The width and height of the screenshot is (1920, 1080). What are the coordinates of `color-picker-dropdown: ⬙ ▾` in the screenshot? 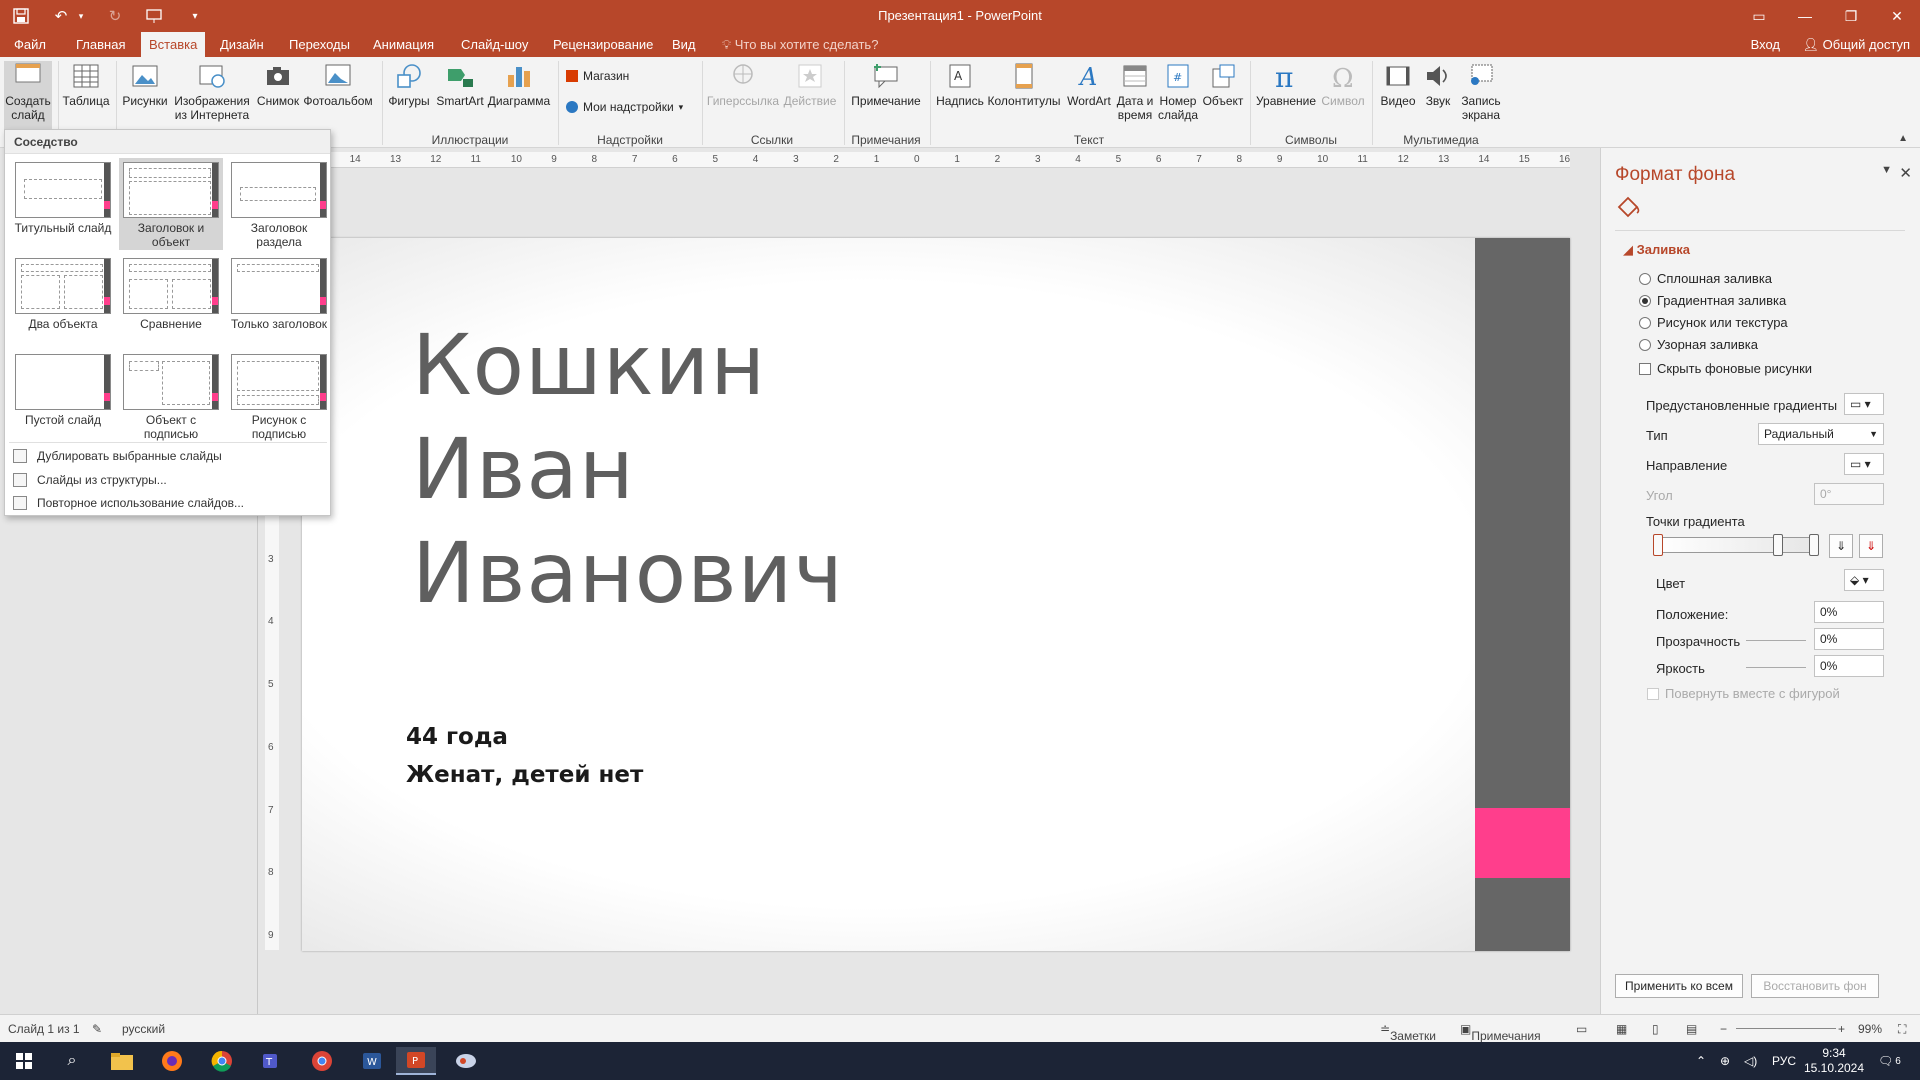 It's located at (1864, 580).